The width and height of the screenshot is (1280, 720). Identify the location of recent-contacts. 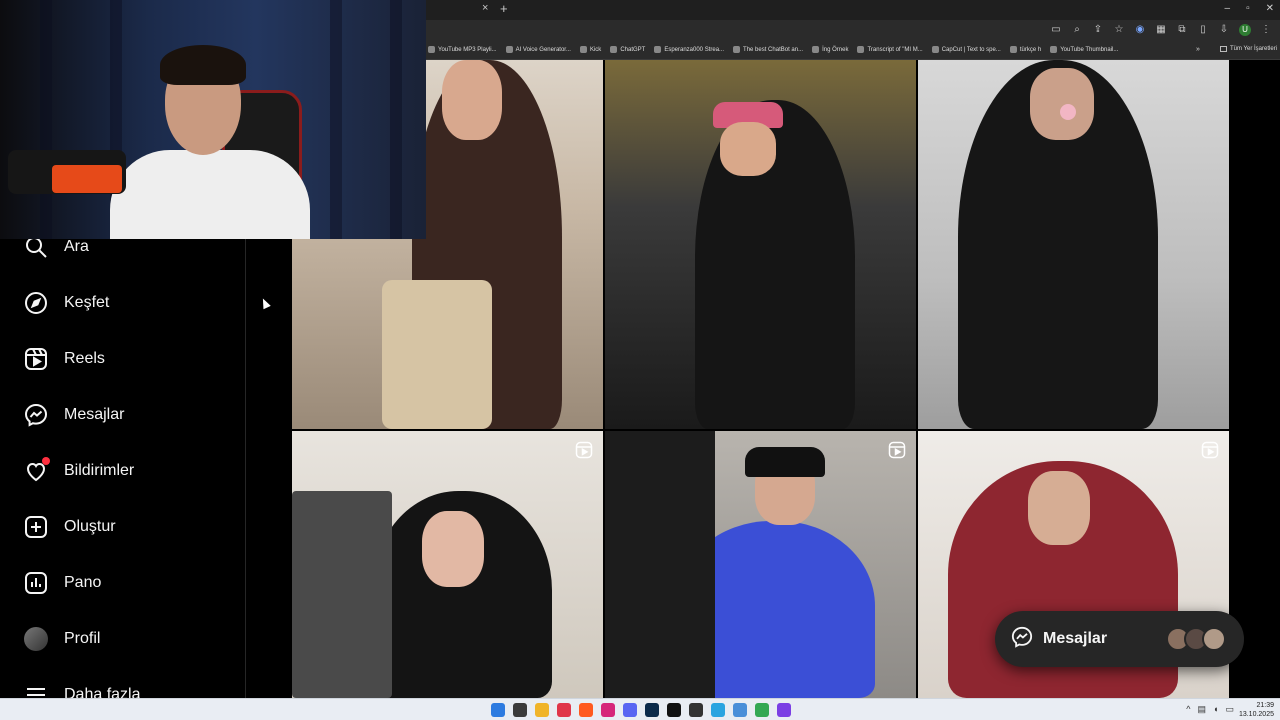
(1196, 639).